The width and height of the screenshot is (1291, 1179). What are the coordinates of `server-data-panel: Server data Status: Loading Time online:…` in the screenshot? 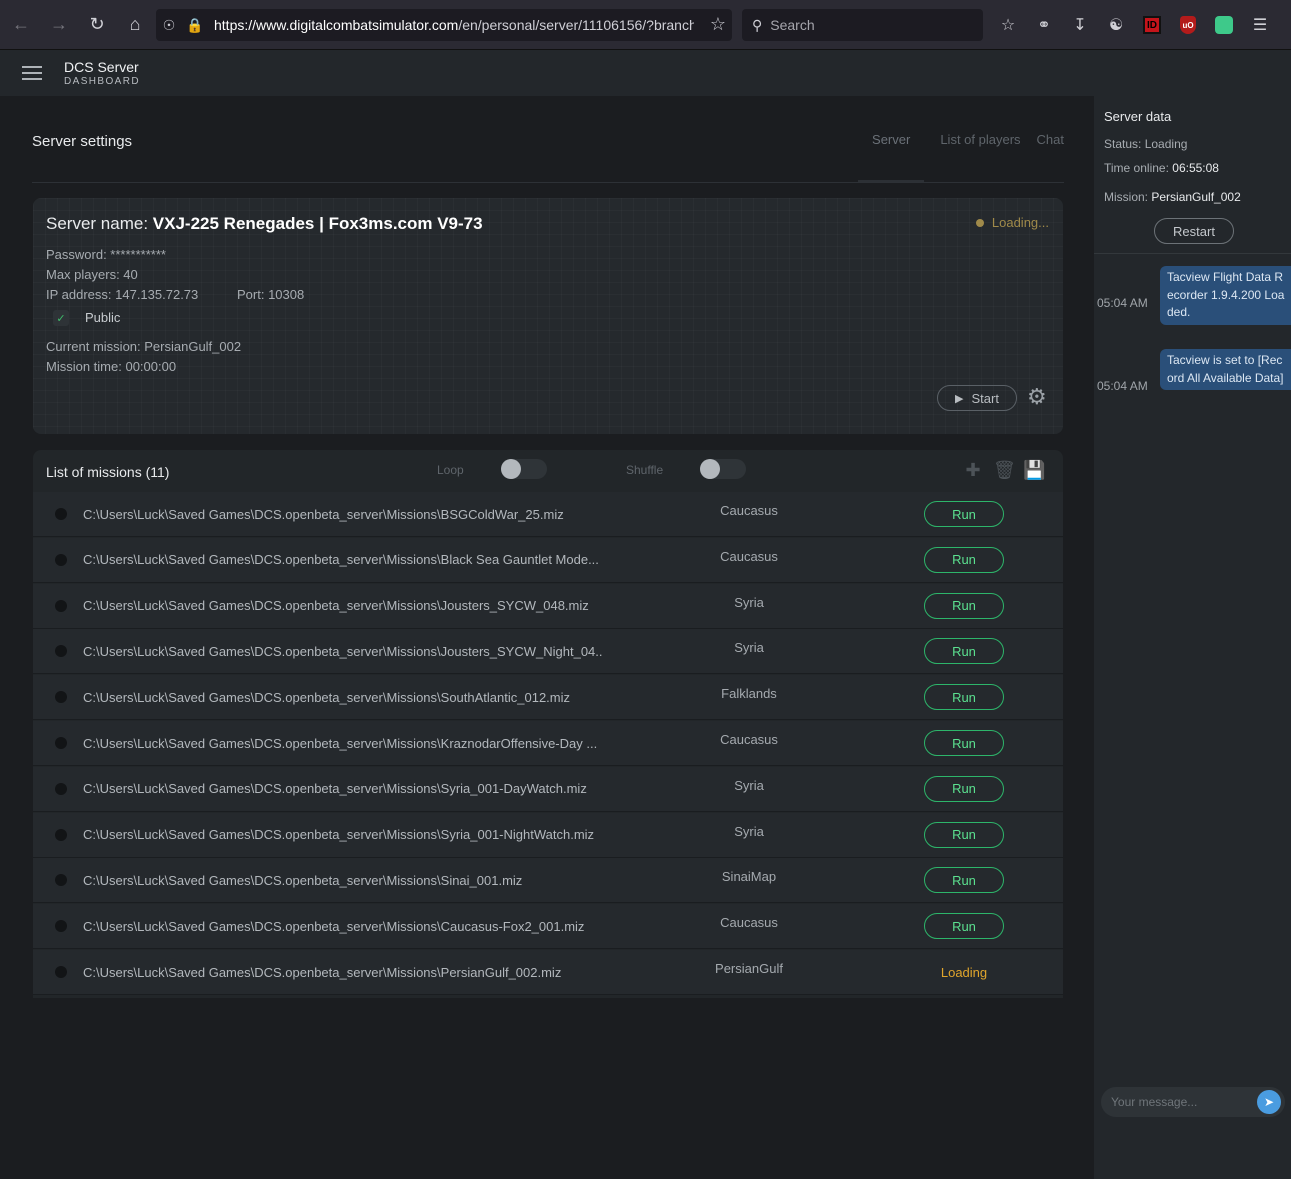 It's located at (1192, 637).